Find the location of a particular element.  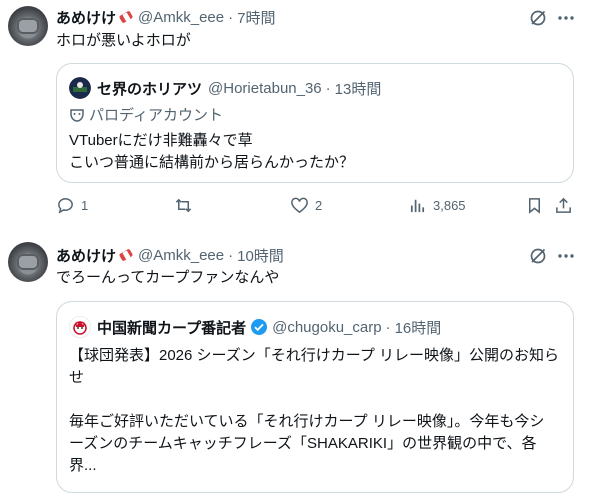

repost-icon is located at coordinates (183, 205).